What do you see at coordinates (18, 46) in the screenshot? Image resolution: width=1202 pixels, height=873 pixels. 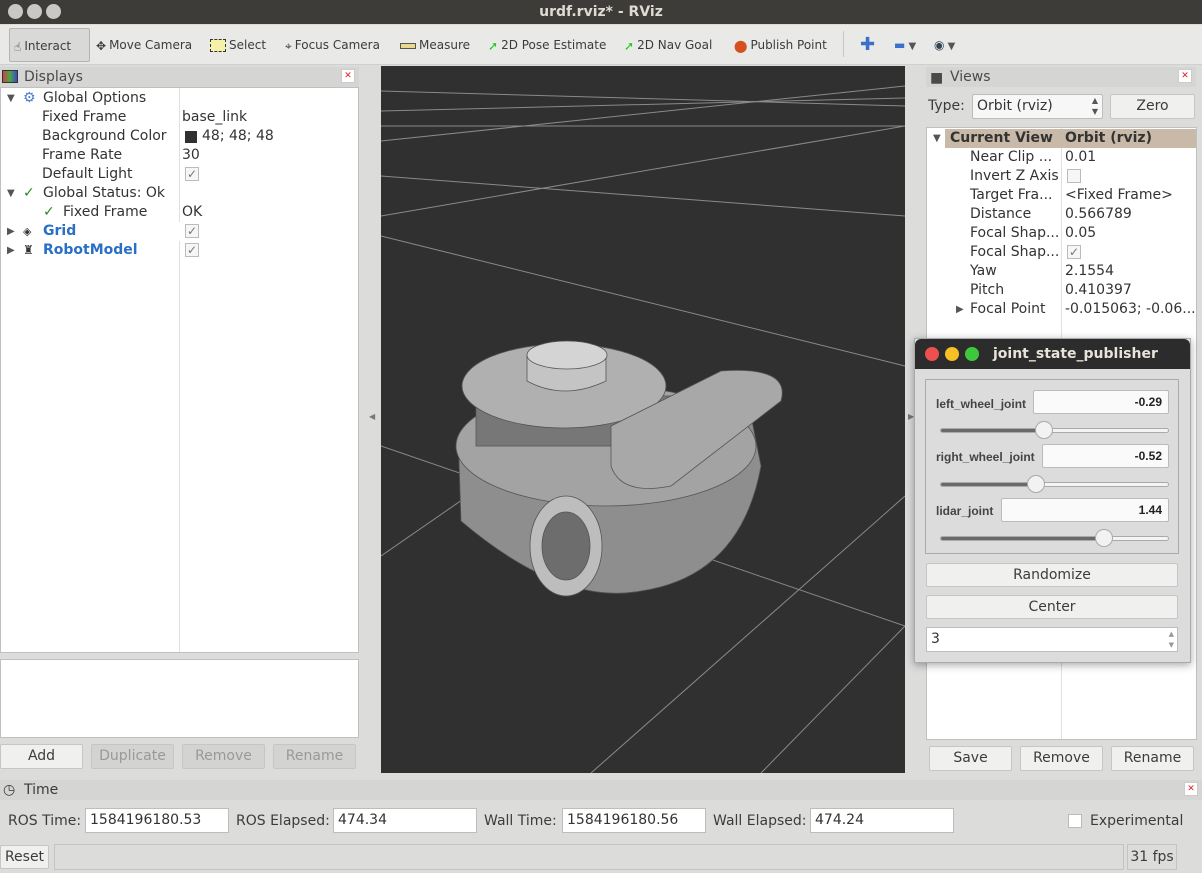 I see `hand-icon: ☝` at bounding box center [18, 46].